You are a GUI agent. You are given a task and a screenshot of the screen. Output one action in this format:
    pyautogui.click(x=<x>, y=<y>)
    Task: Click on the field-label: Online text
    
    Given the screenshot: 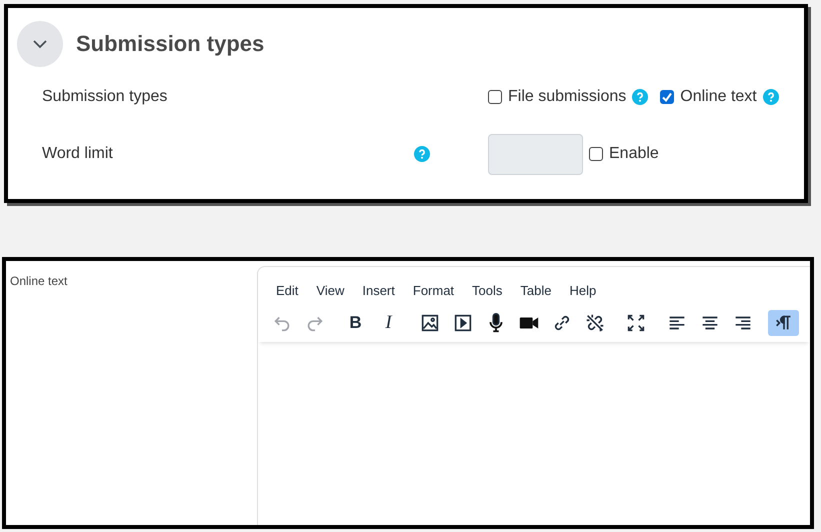 What is the action you would take?
    pyautogui.click(x=39, y=282)
    